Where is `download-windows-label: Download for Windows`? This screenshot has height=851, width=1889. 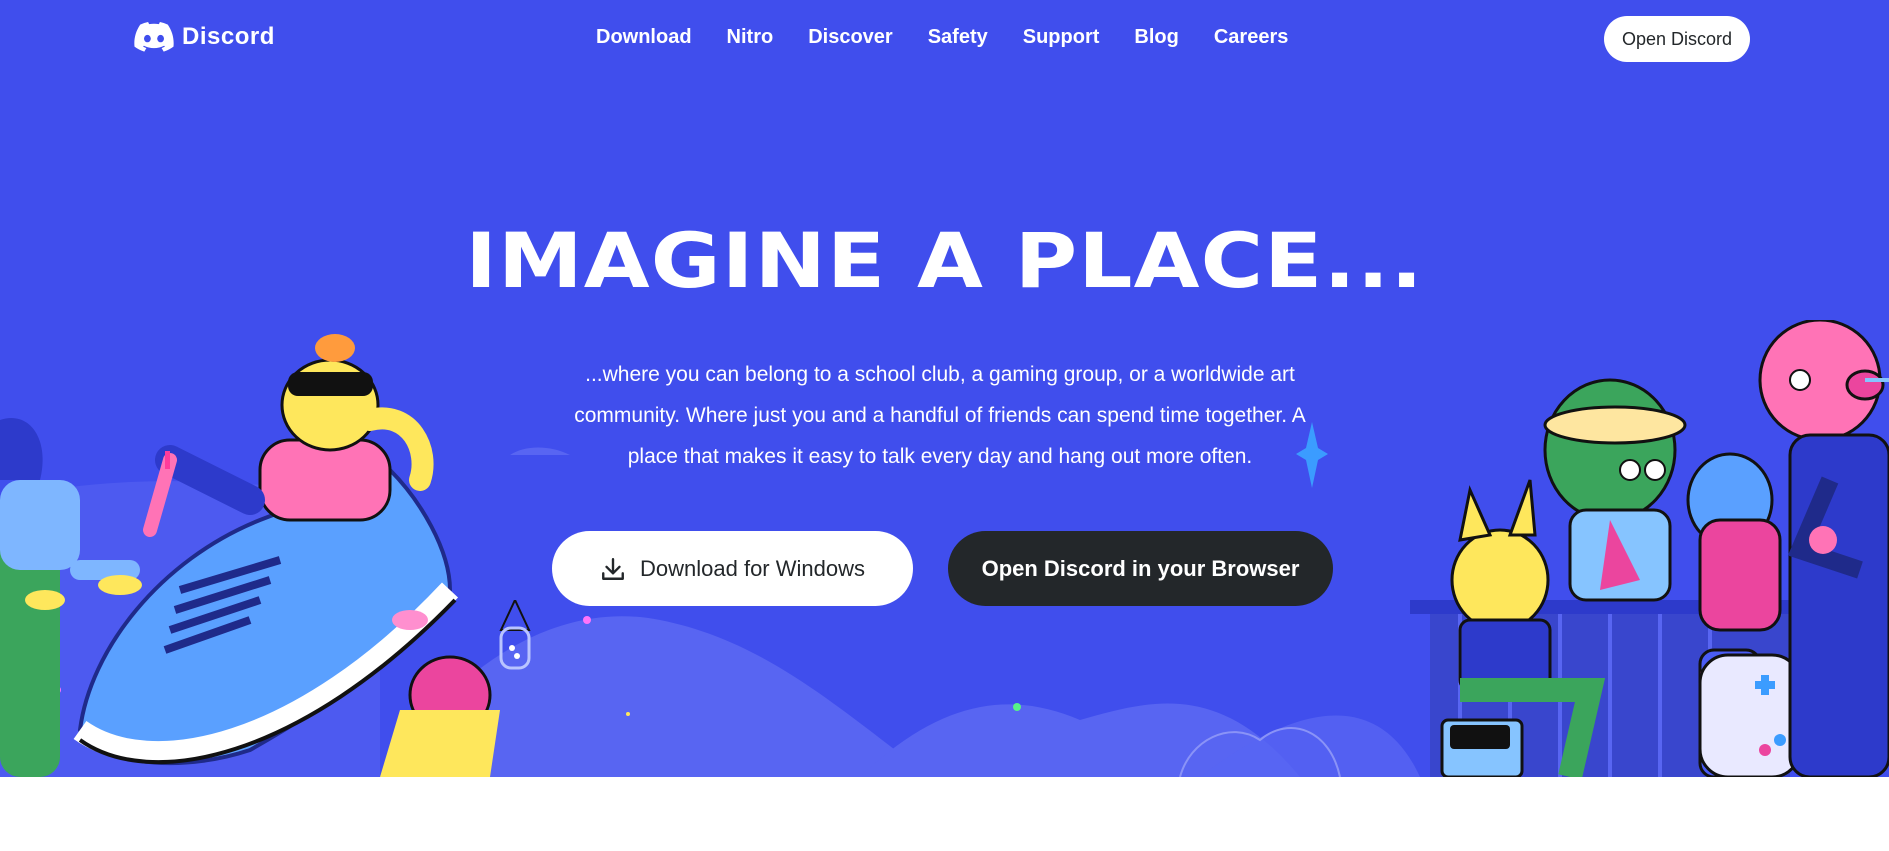 download-windows-label: Download for Windows is located at coordinates (752, 568).